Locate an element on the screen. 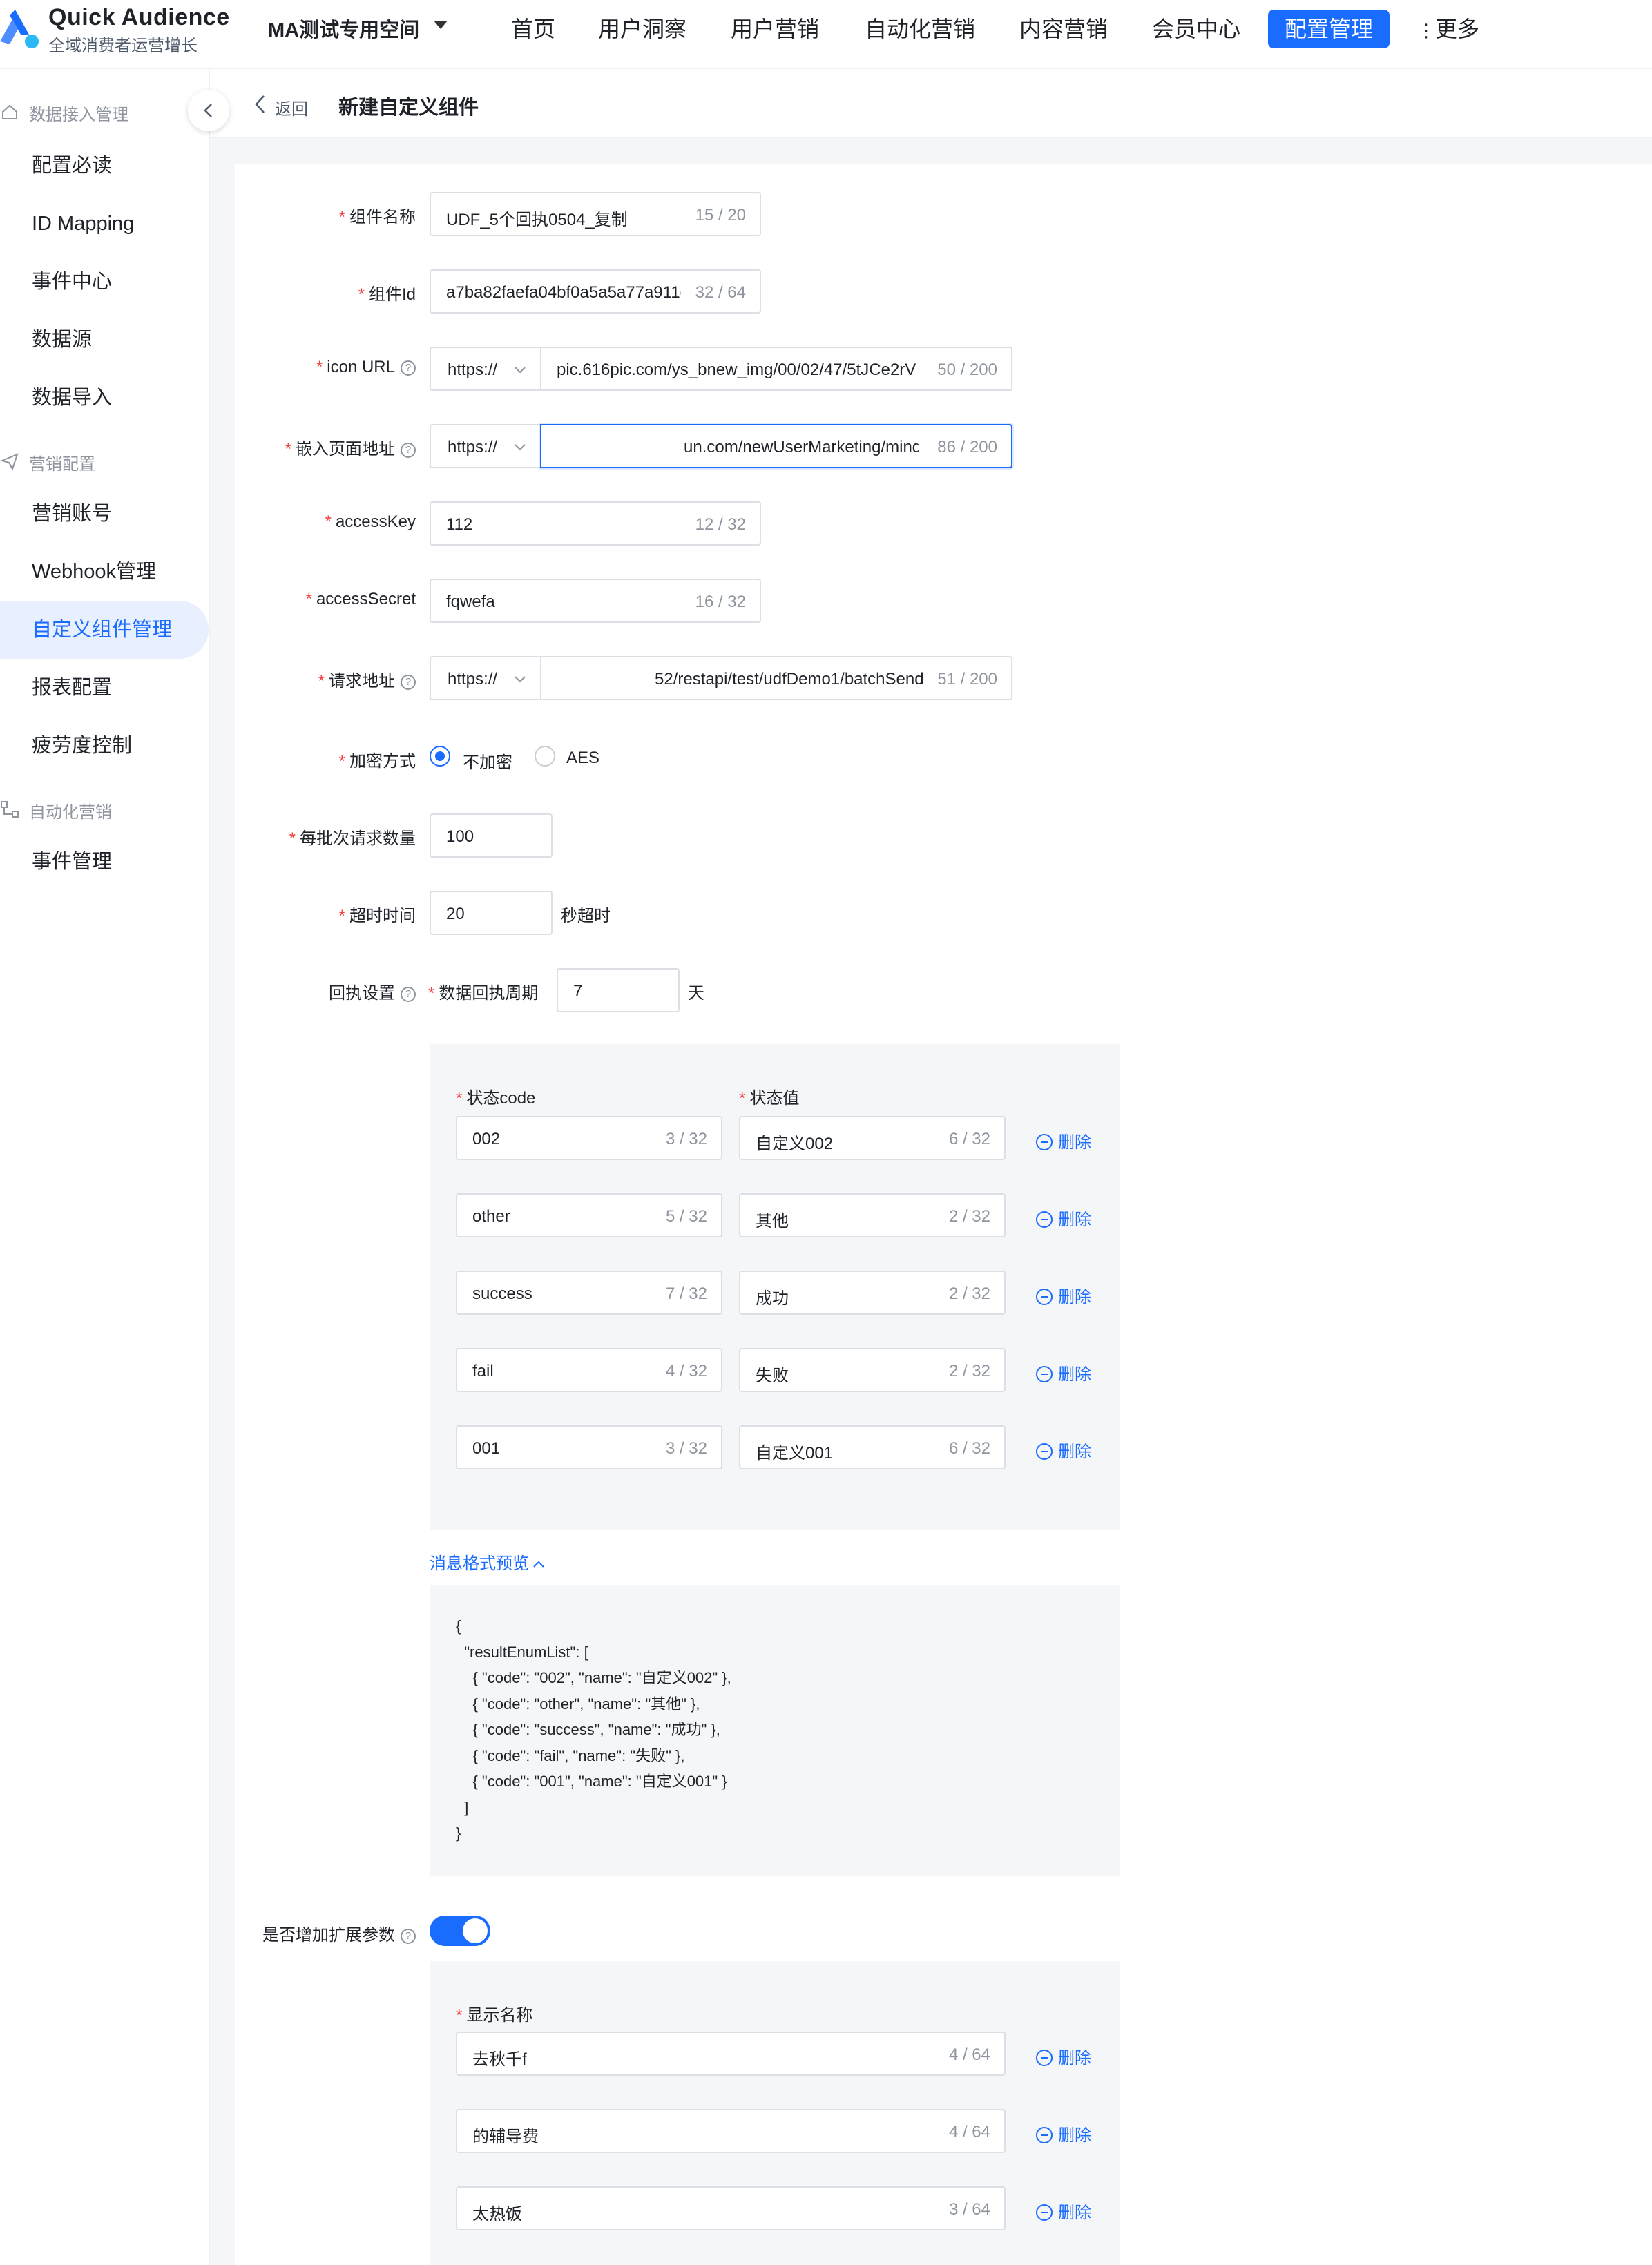 This screenshot has height=2265, width=1652. send-icon is located at coordinates (9, 462).